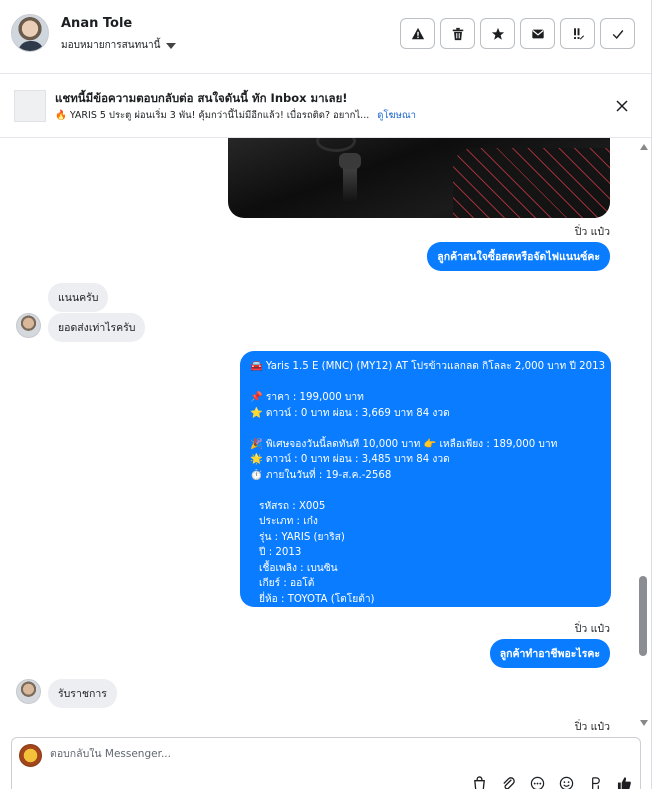 Image resolution: width=652 pixels, height=789 pixels. Describe the element at coordinates (288, 521) in the screenshot. I see `listing-type: ประเภท : เก๋ง` at that location.